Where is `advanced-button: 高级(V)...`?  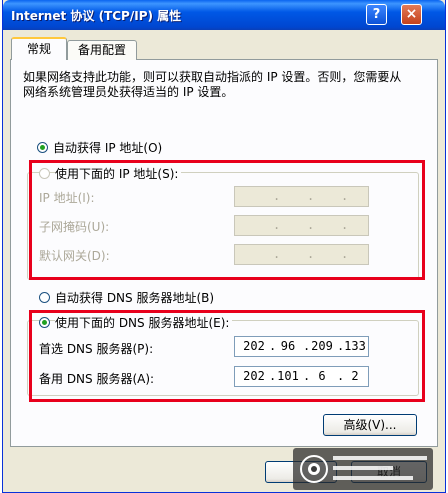
advanced-button: 高级(V)... is located at coordinates (370, 425).